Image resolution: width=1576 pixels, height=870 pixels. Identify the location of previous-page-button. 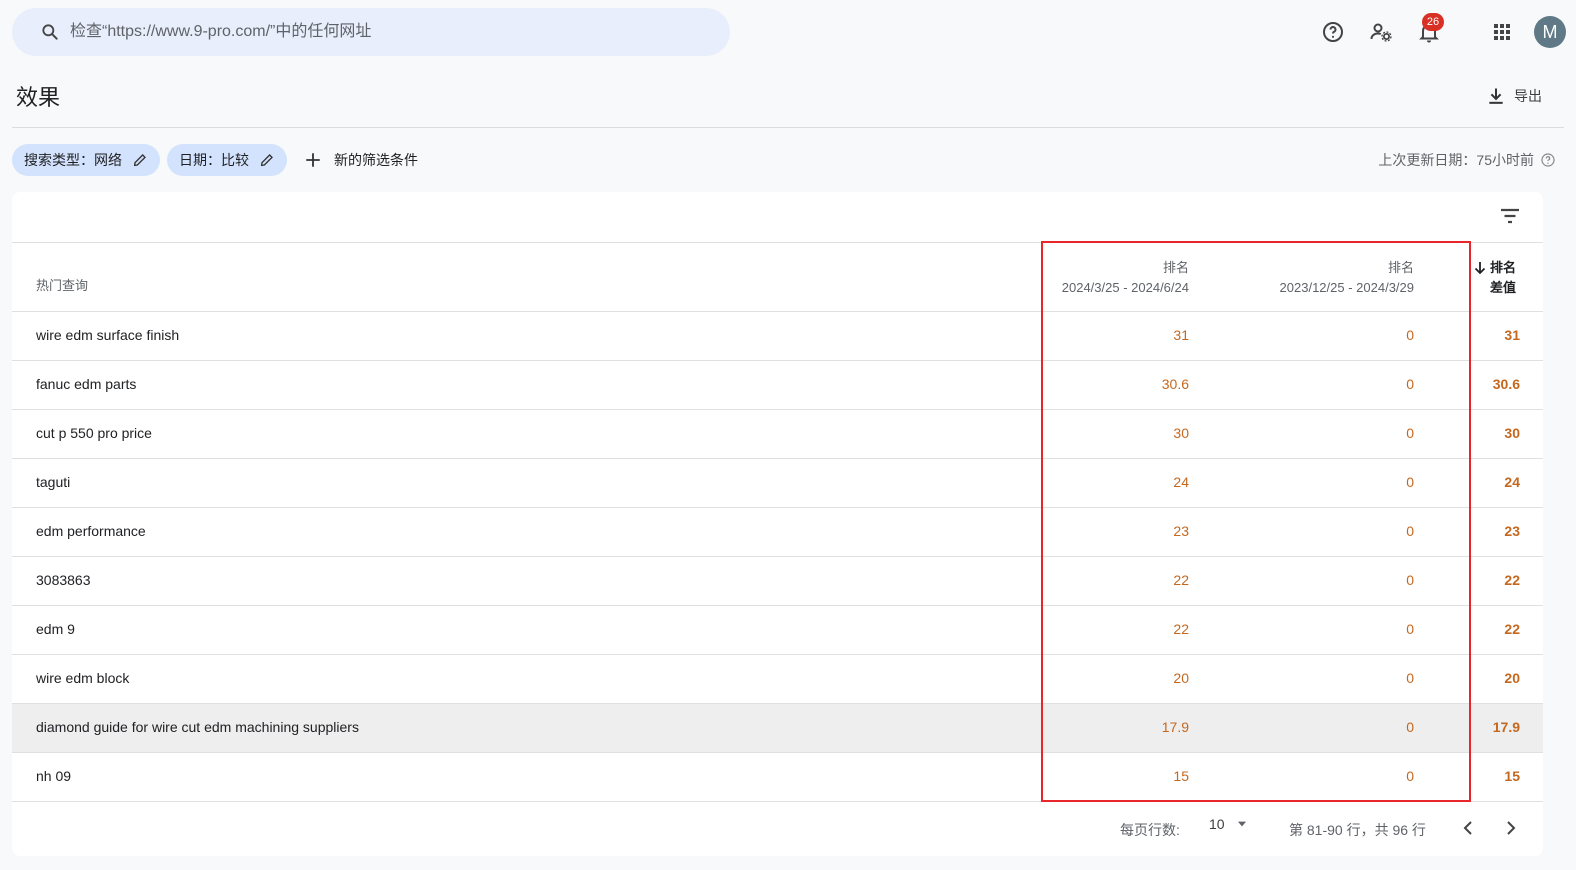
(1468, 828).